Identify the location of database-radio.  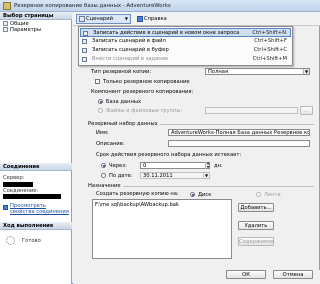
(100, 101).